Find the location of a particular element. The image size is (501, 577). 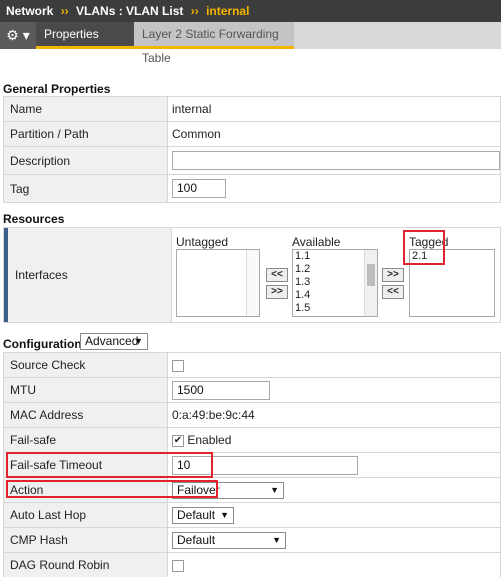

move-from-tagged-button: << is located at coordinates (393, 292).